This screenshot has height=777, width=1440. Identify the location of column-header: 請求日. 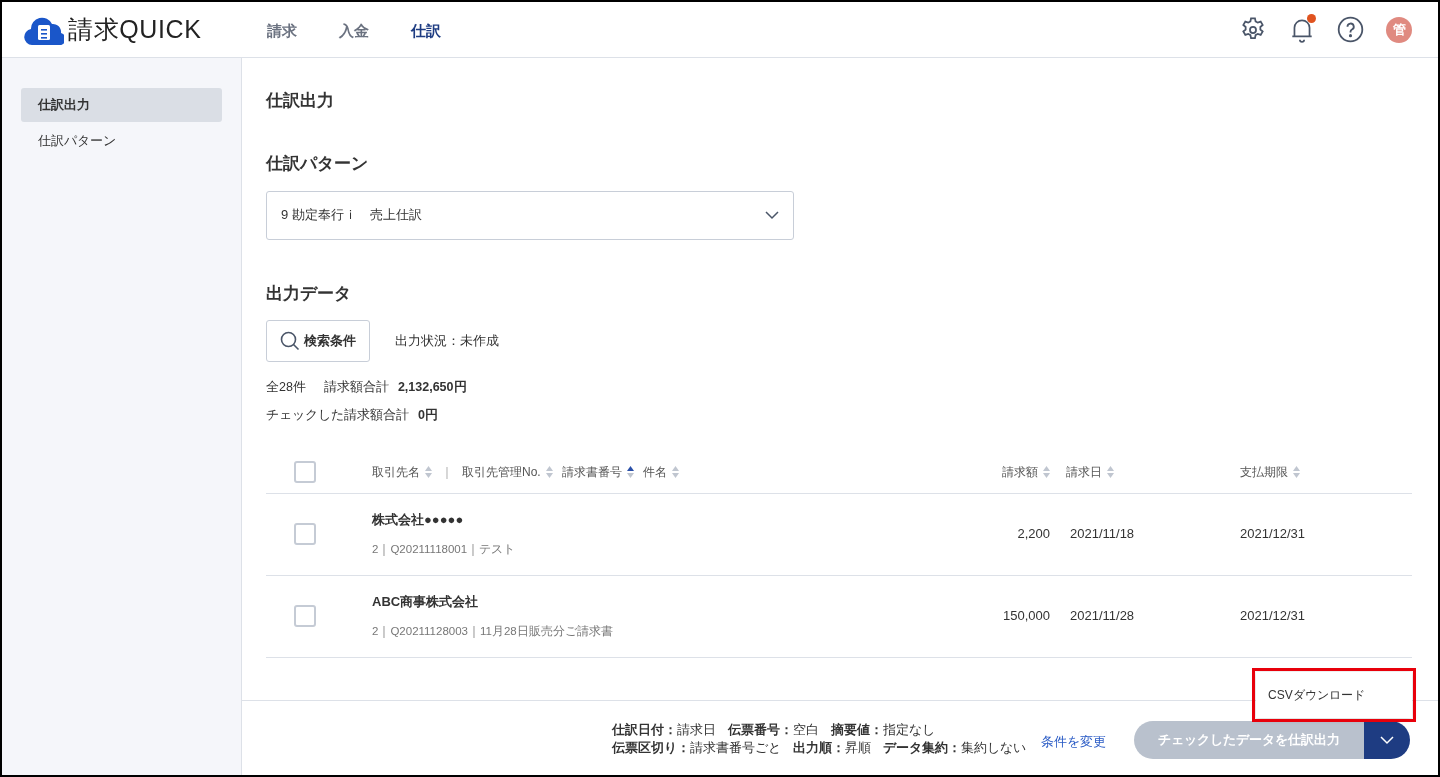
(1084, 471).